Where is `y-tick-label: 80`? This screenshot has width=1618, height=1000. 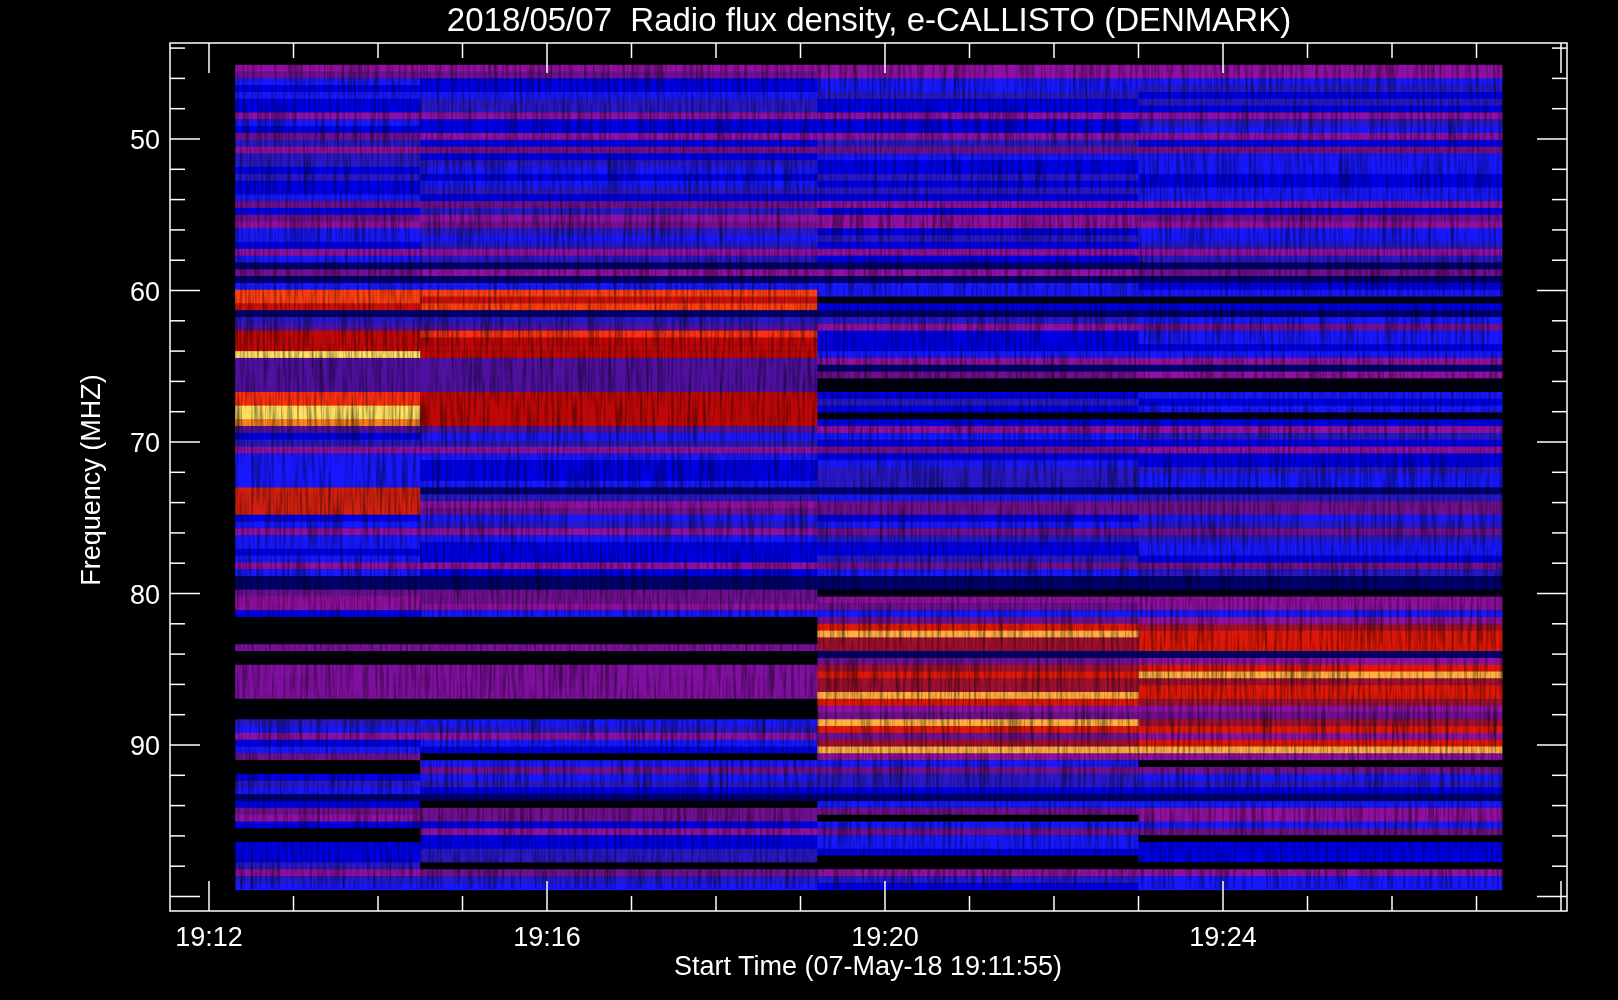 y-tick-label: 80 is located at coordinates (144, 594).